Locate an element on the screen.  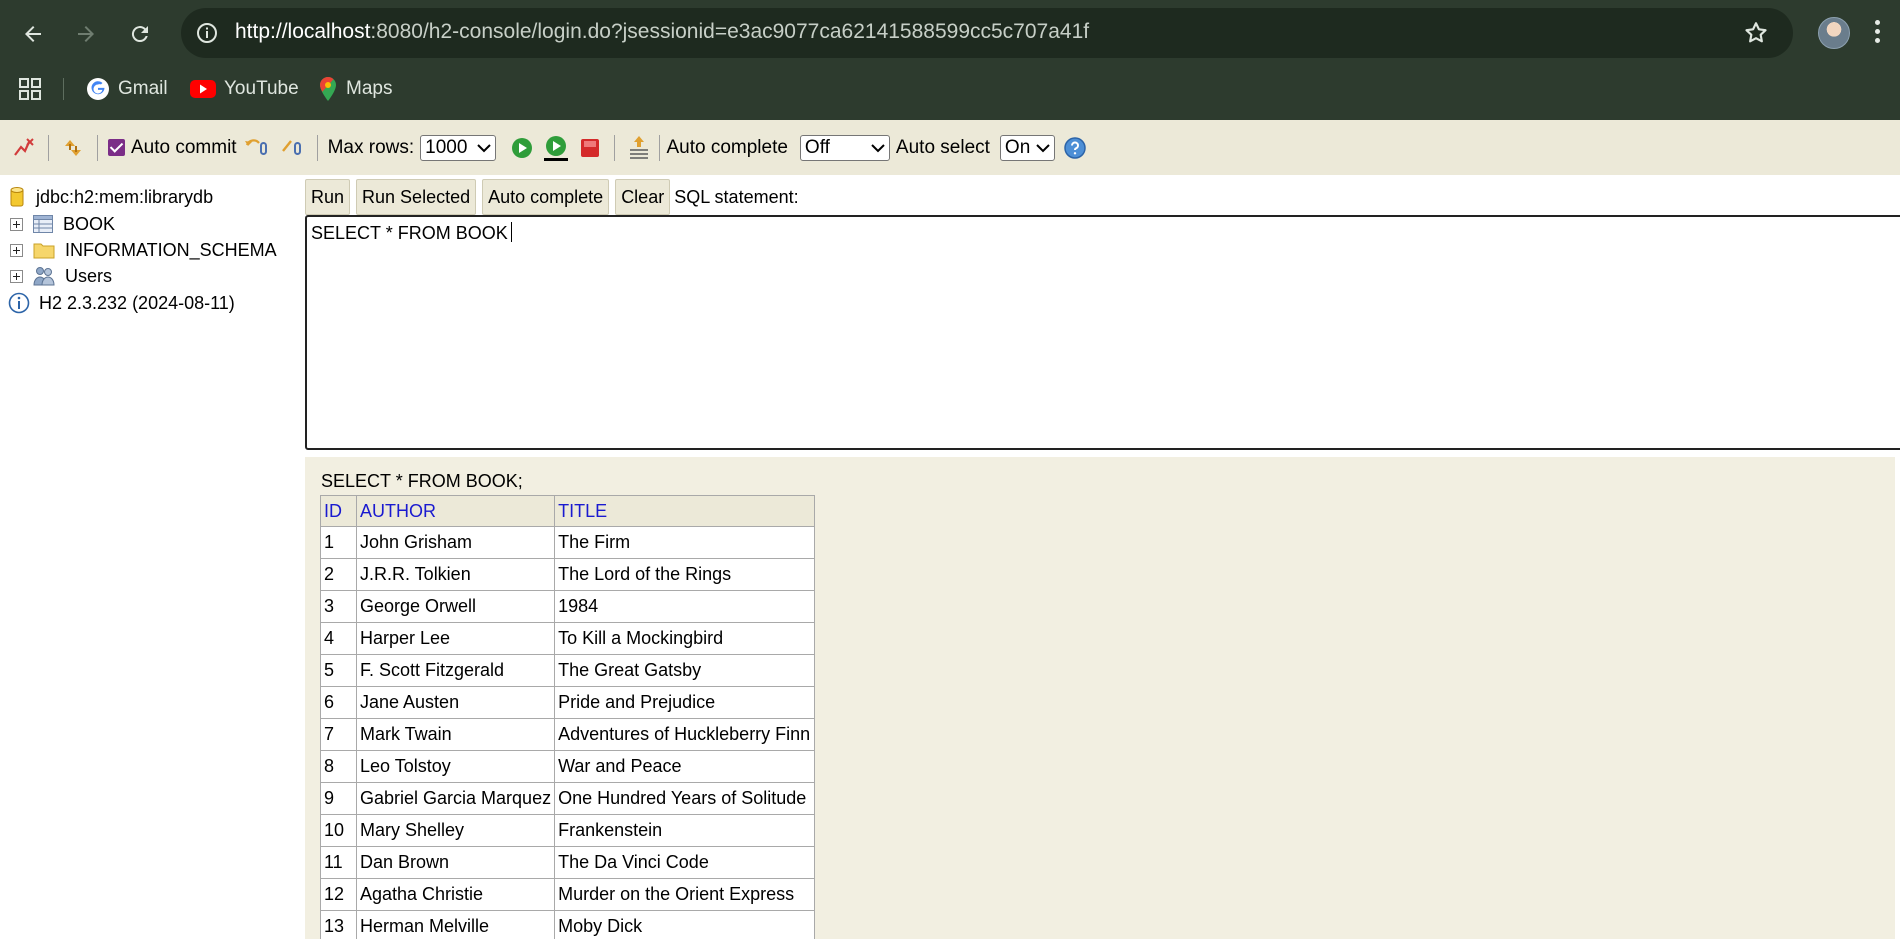
arrow-left-icon is located at coordinates (33, 34).